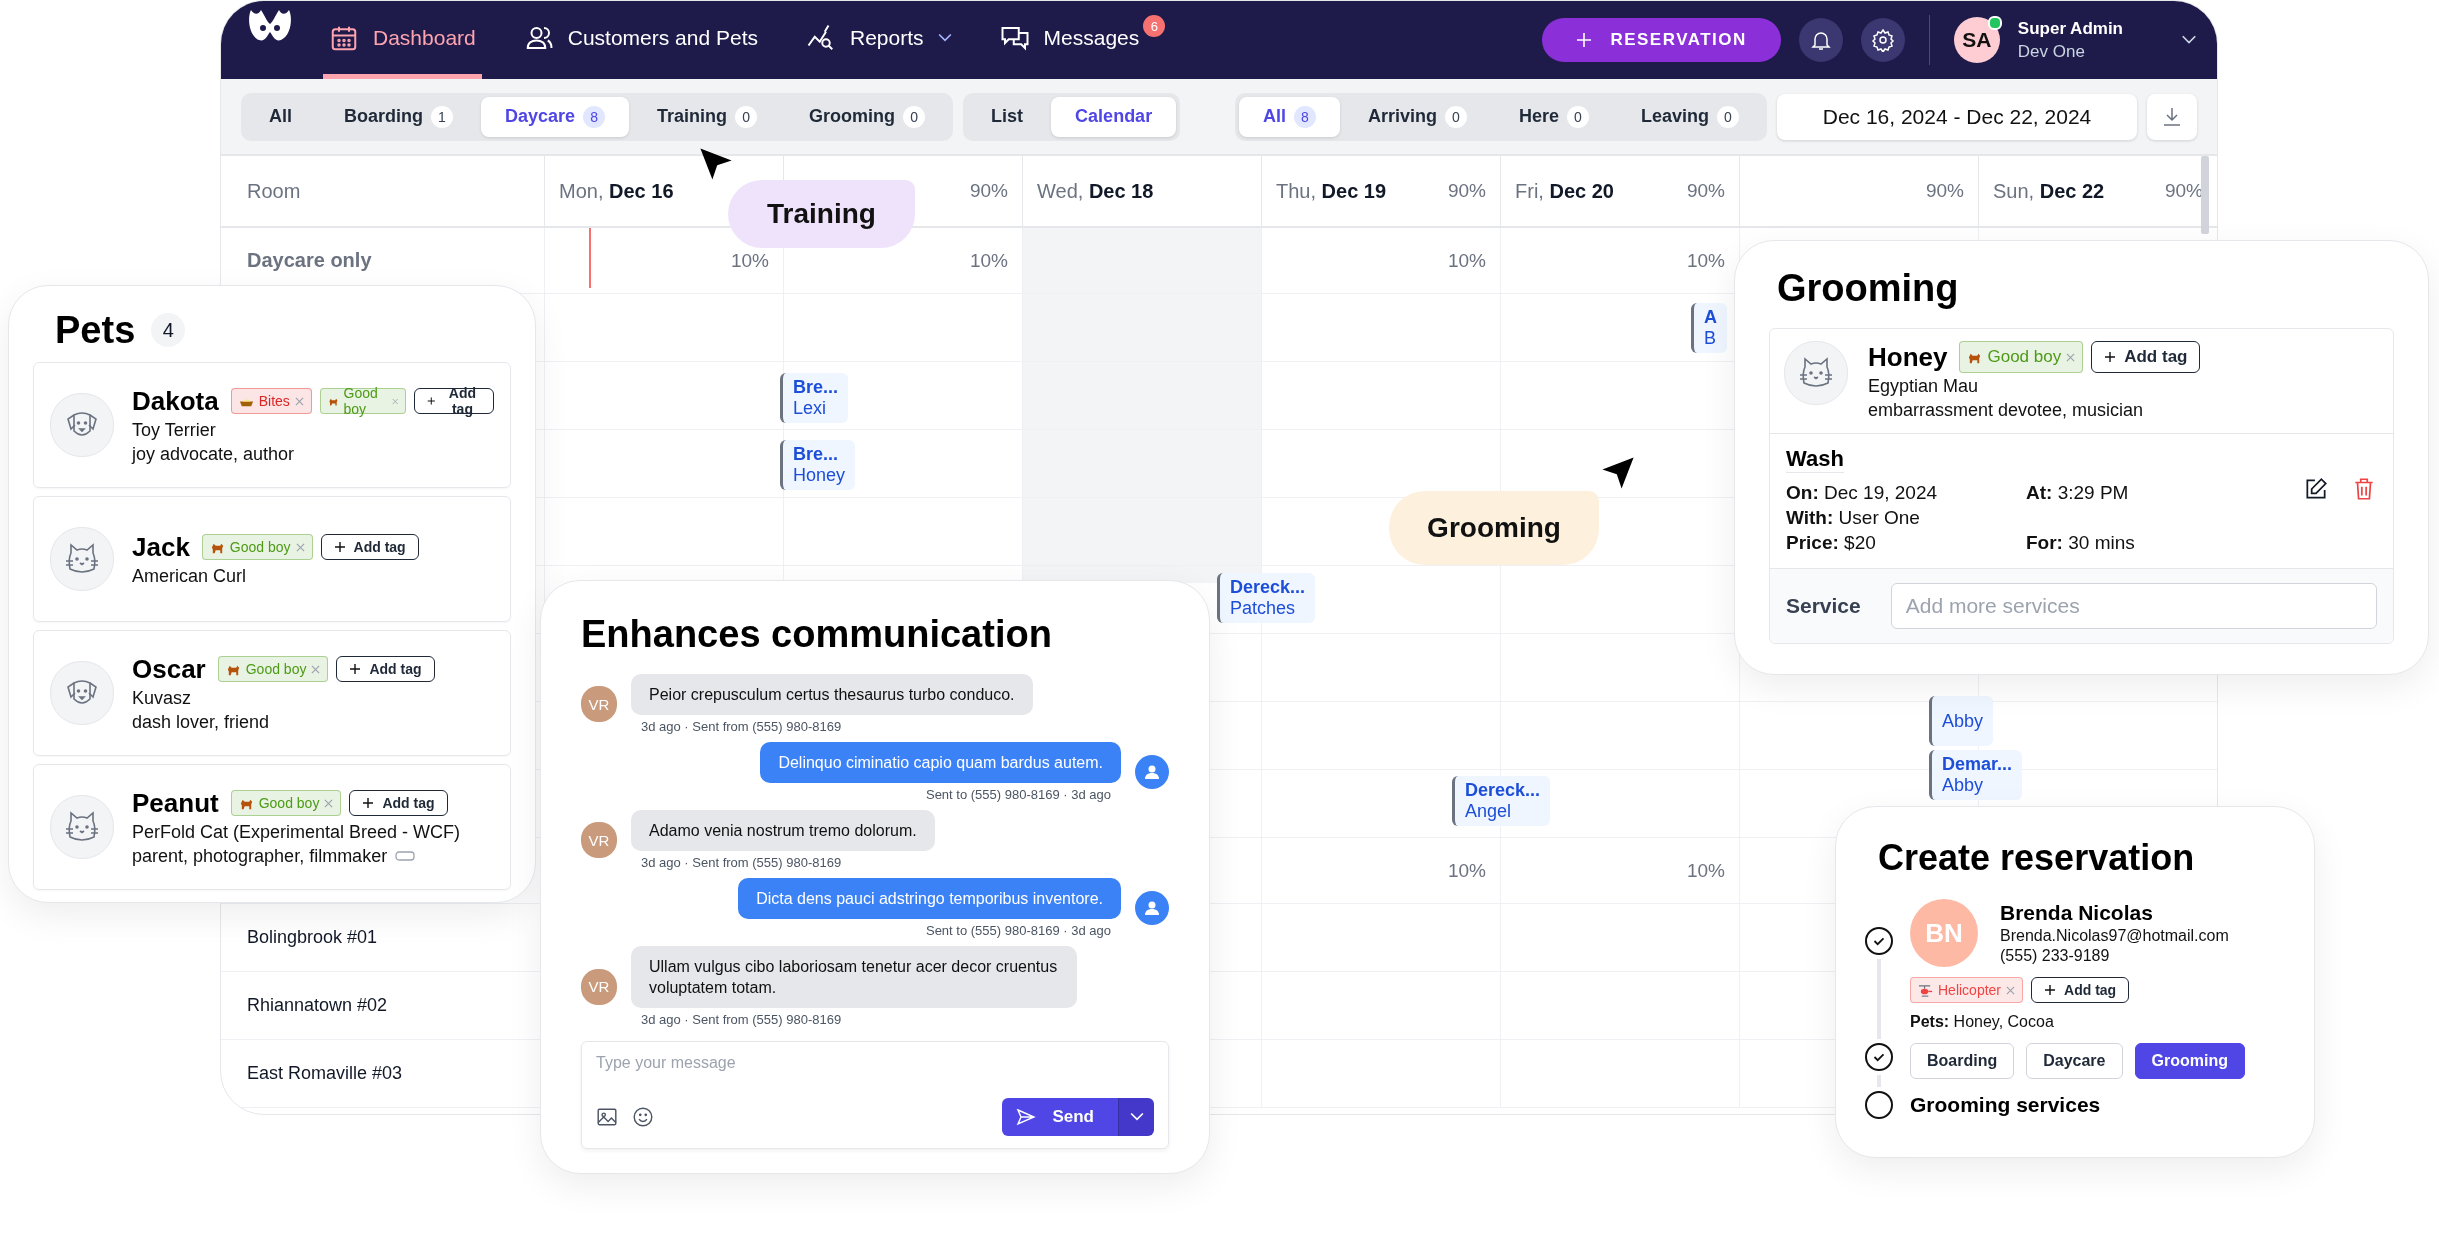  What do you see at coordinates (168, 330) in the screenshot?
I see `count-badge: 4` at bounding box center [168, 330].